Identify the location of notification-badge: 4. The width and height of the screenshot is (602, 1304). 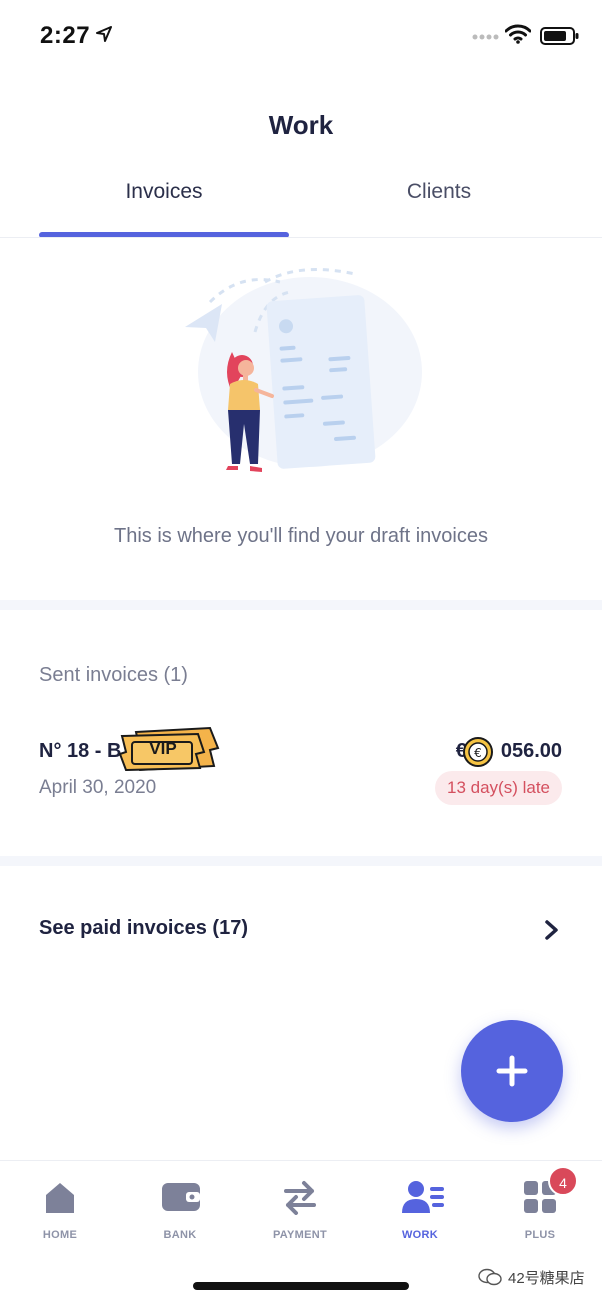
(563, 1181).